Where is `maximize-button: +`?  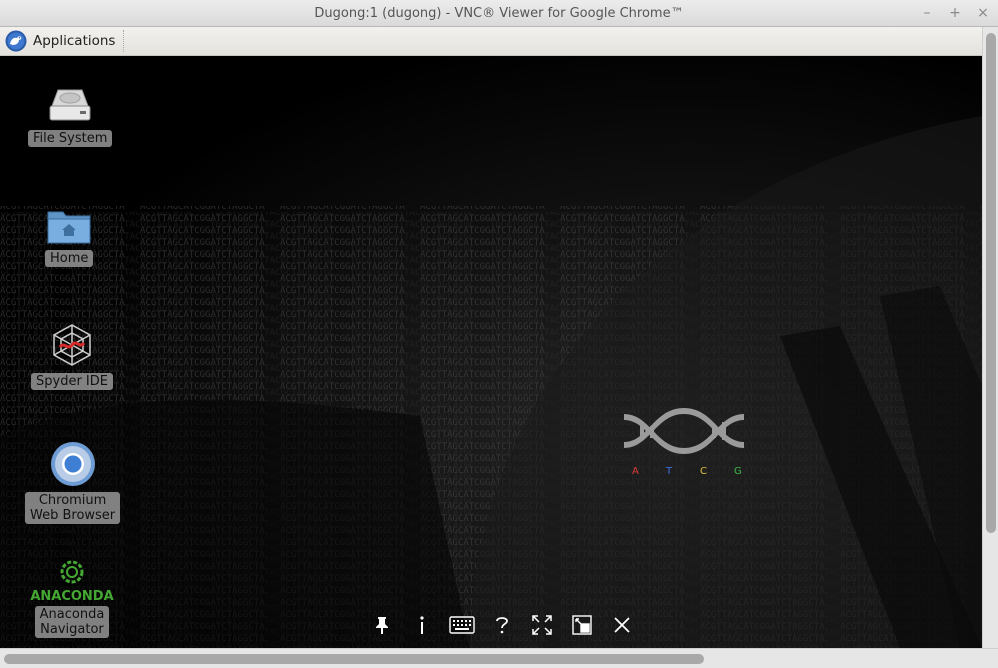 maximize-button: + is located at coordinates (955, 13).